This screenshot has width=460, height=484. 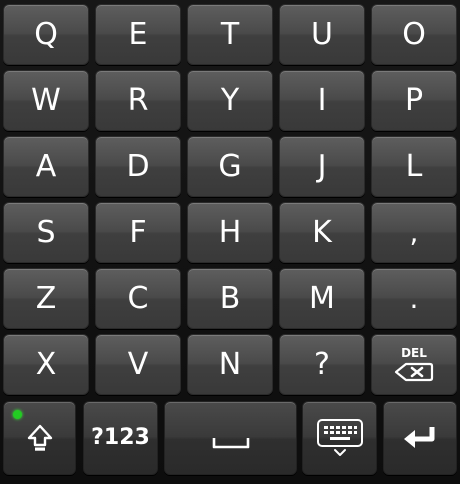 I want to click on delete-key-content: DEL, so click(x=414, y=364).